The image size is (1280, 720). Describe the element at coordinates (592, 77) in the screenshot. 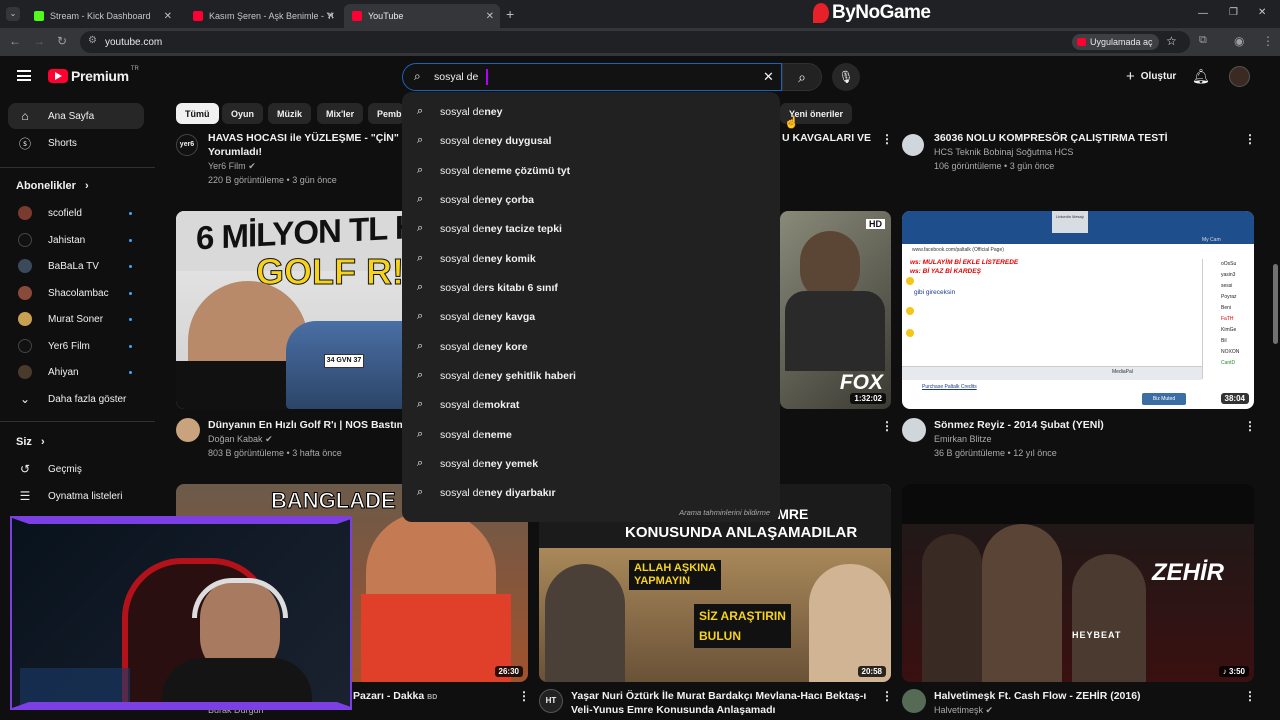

I see `search-box: ⌕ sosyal de ✕` at that location.